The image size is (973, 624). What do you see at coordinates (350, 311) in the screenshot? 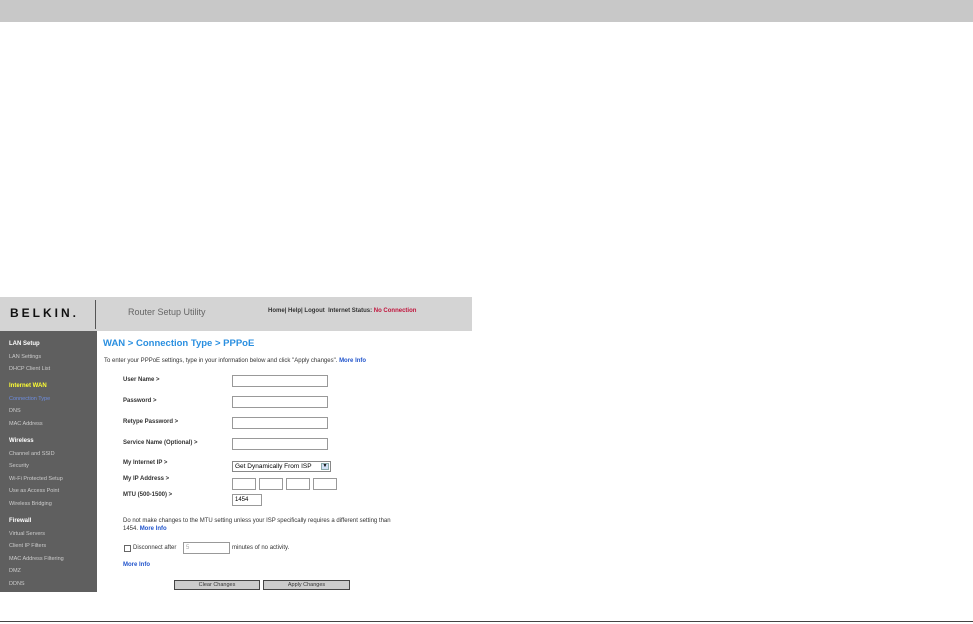
I see `internet-status-label: Internet Status:` at bounding box center [350, 311].